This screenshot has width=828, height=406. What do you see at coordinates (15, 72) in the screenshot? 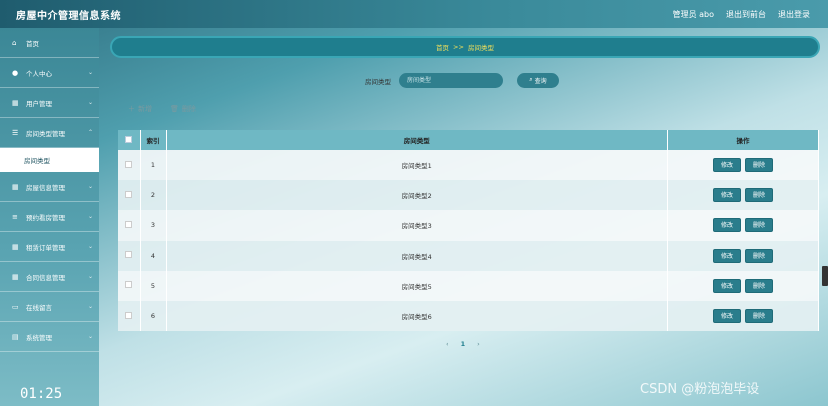
I see `user-icon: ●` at bounding box center [15, 72].